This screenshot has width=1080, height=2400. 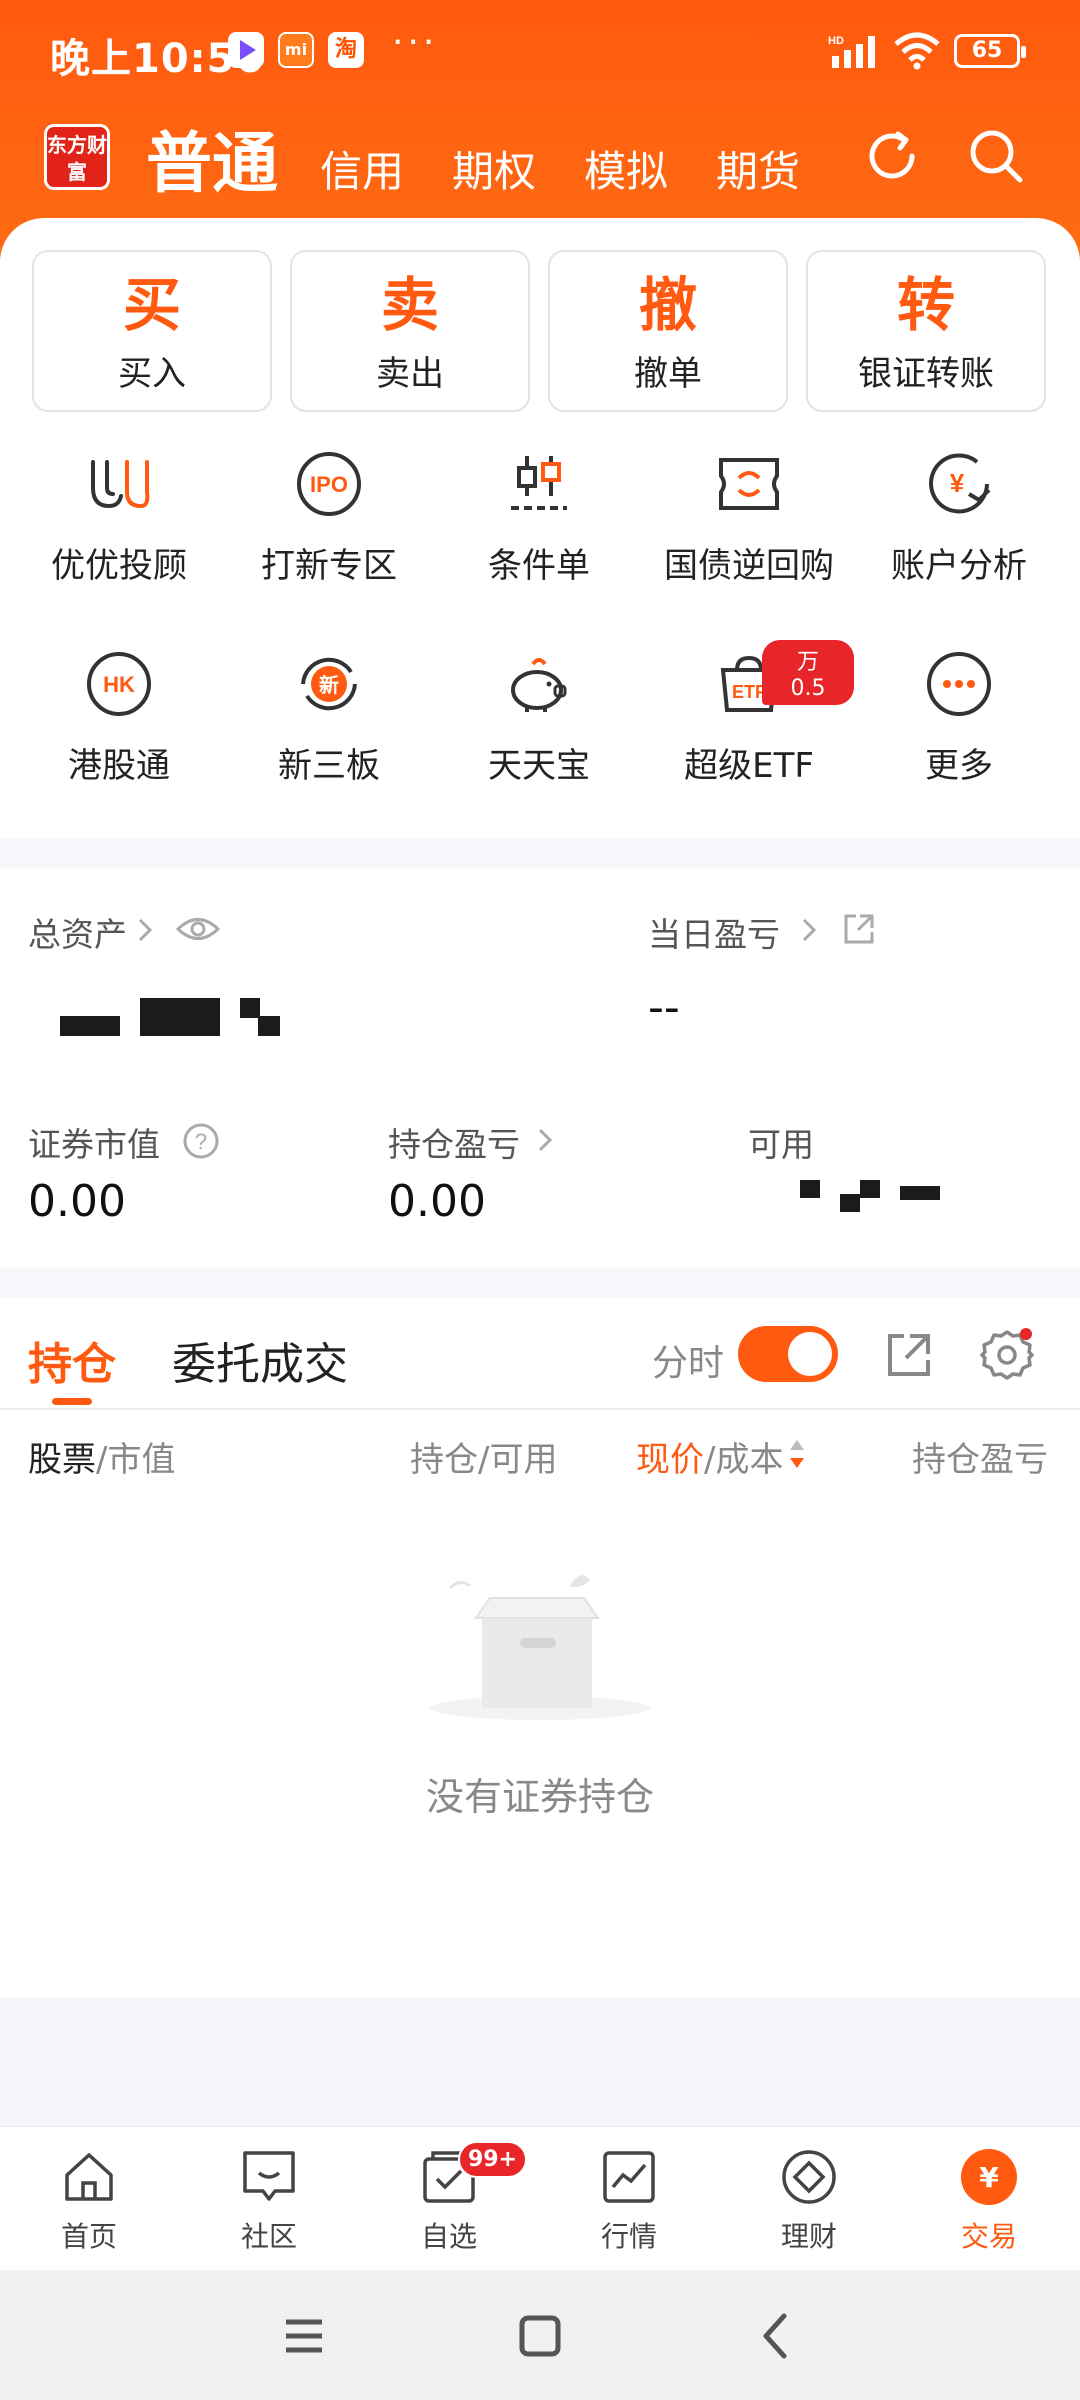 What do you see at coordinates (268, 2236) in the screenshot?
I see `nav-label: 社区` at bounding box center [268, 2236].